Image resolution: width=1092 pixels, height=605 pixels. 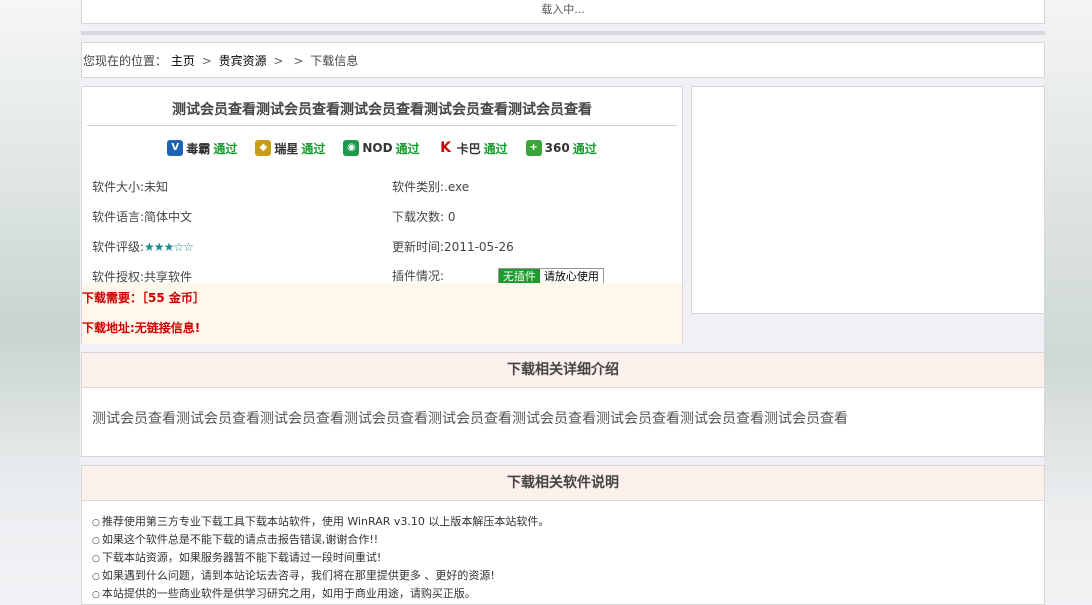 What do you see at coordinates (563, 33) in the screenshot?
I see `divider` at bounding box center [563, 33].